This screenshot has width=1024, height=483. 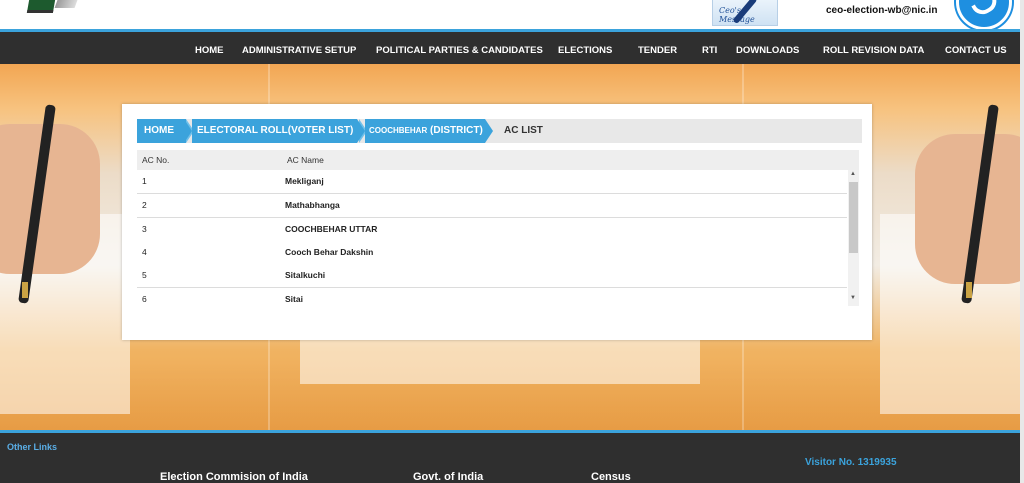 What do you see at coordinates (274, 131) in the screenshot?
I see `breadcrumb-electoral-roll: ELECTORAL ROLL(VOTER LIST)` at bounding box center [274, 131].